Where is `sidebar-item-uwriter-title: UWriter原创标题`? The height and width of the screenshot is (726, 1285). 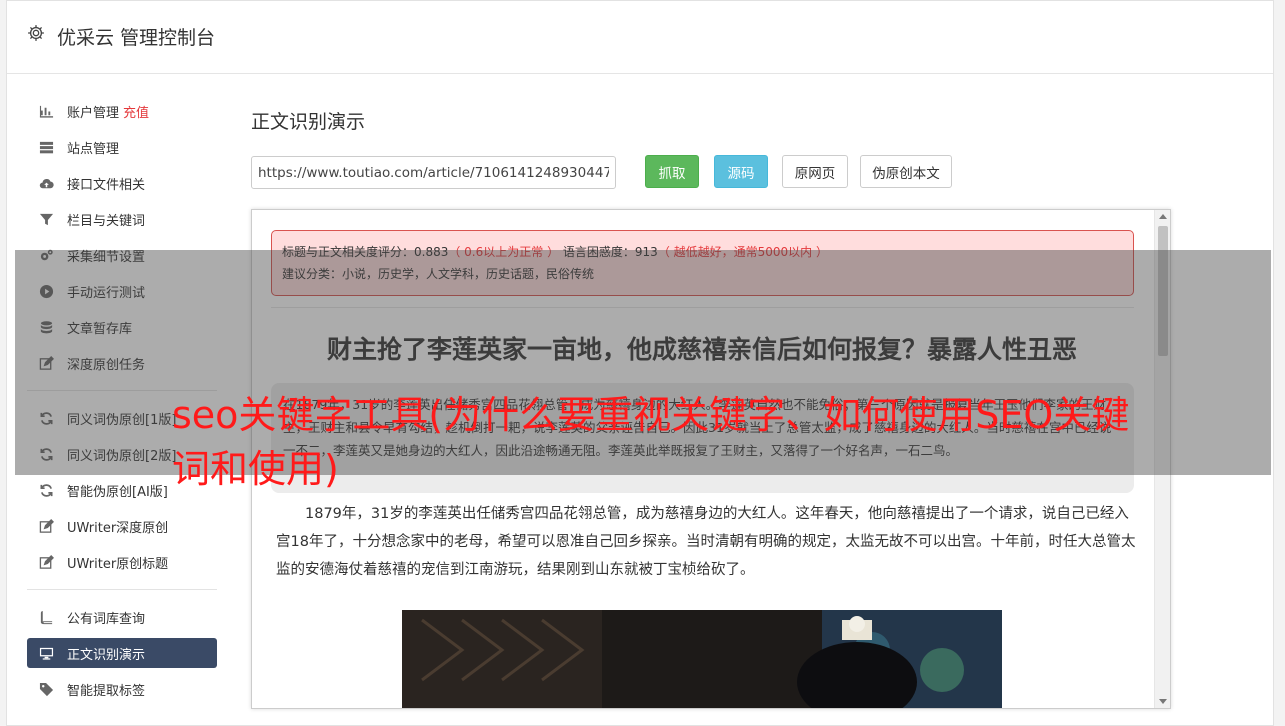
sidebar-item-uwriter-title: UWriter原创标题 is located at coordinates (122, 562).